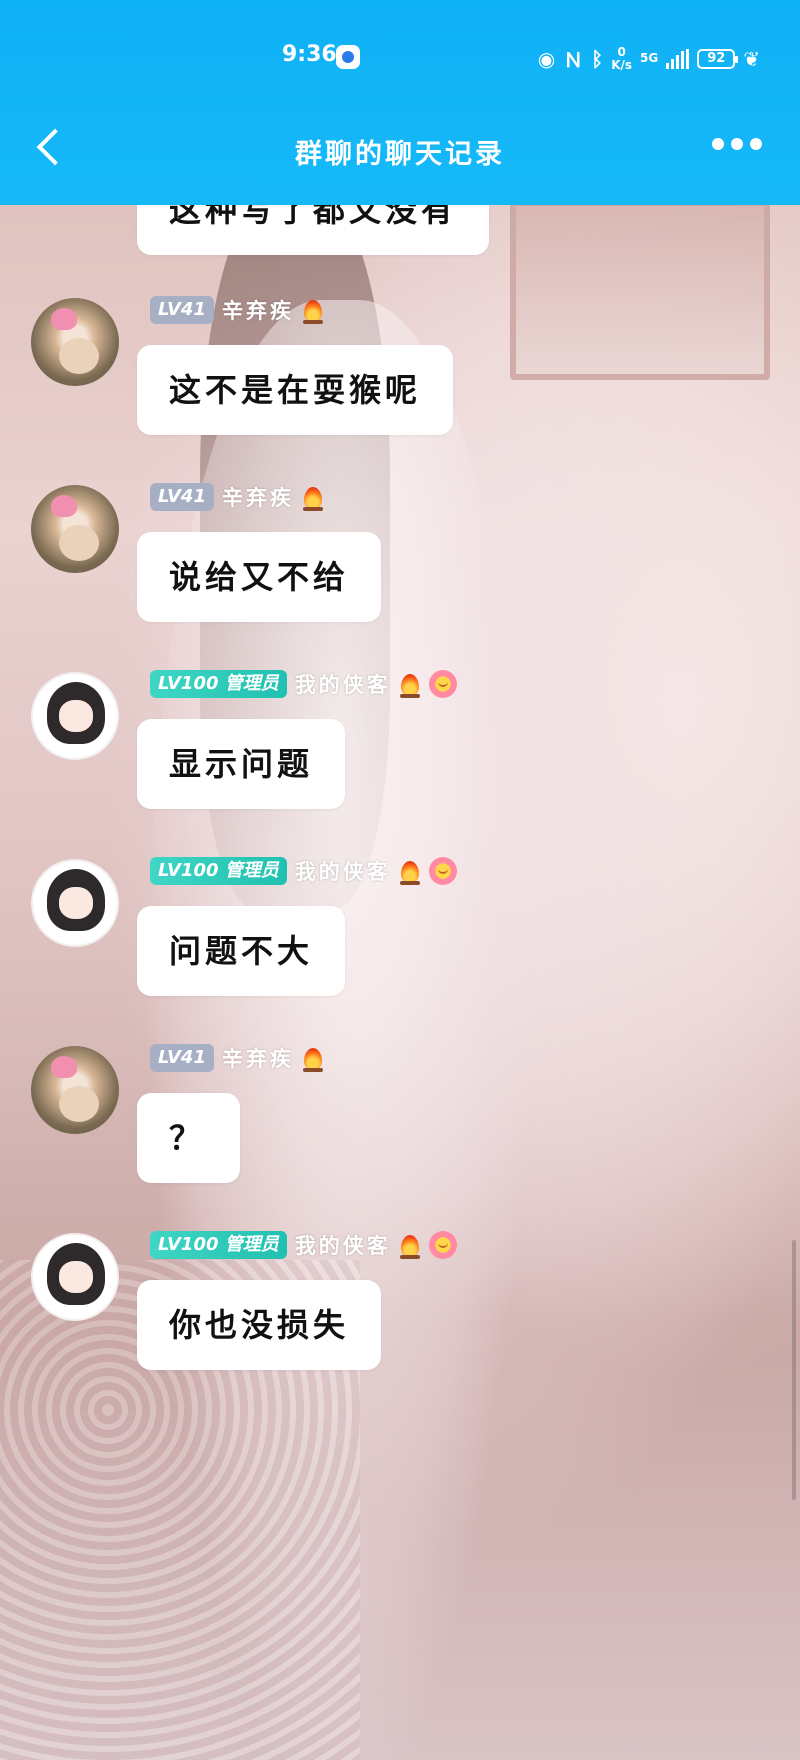 Image resolution: width=800 pixels, height=1760 pixels. I want to click on network-speed-unit: K/s, so click(622, 64).